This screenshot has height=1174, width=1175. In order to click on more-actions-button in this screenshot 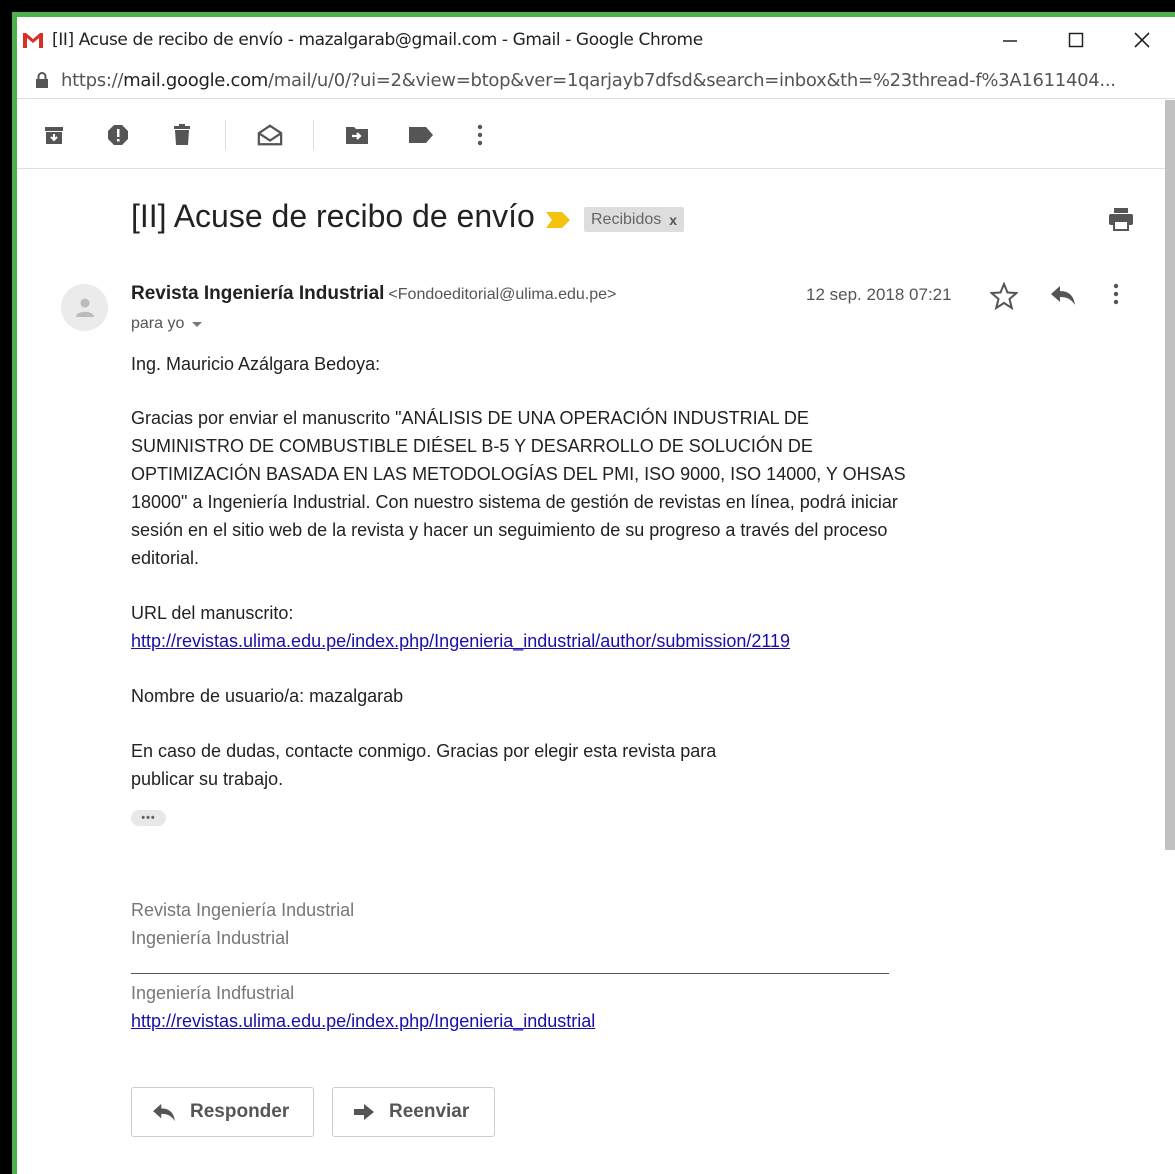, I will do `click(480, 135)`.